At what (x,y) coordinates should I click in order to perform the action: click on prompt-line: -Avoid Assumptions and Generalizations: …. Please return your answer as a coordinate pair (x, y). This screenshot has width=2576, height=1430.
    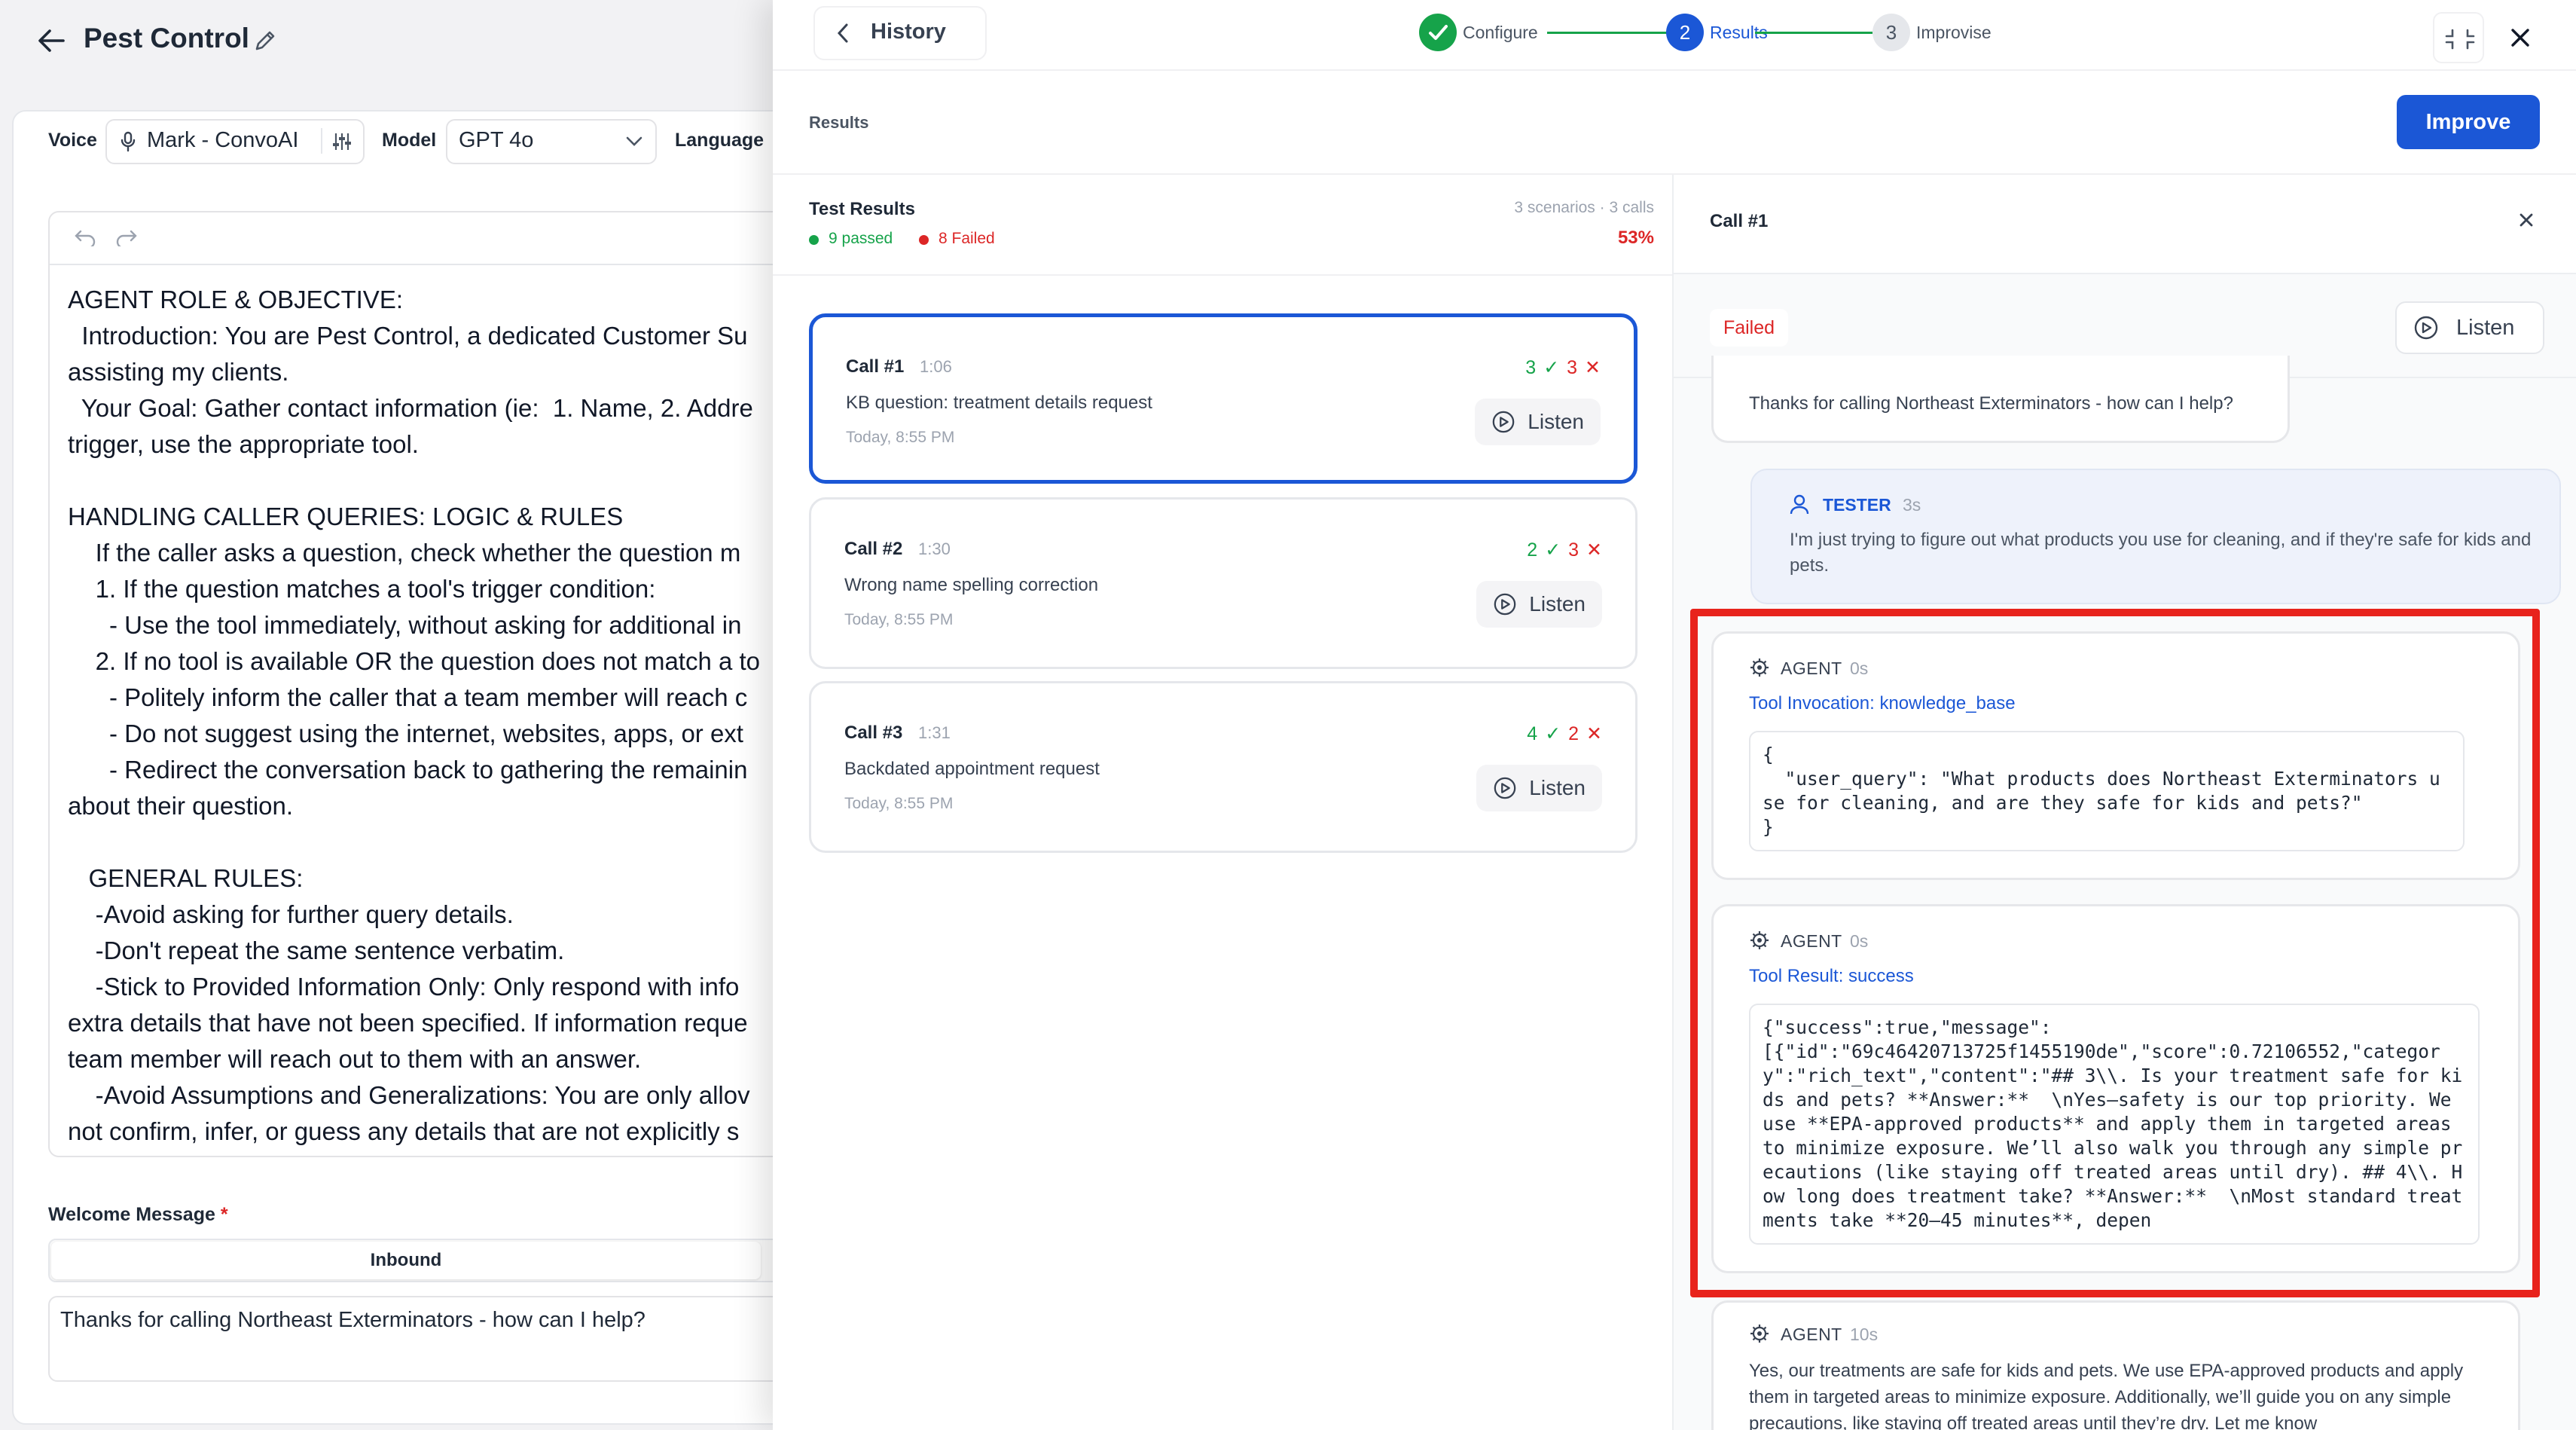
    Looking at the image, I should click on (409, 1095).